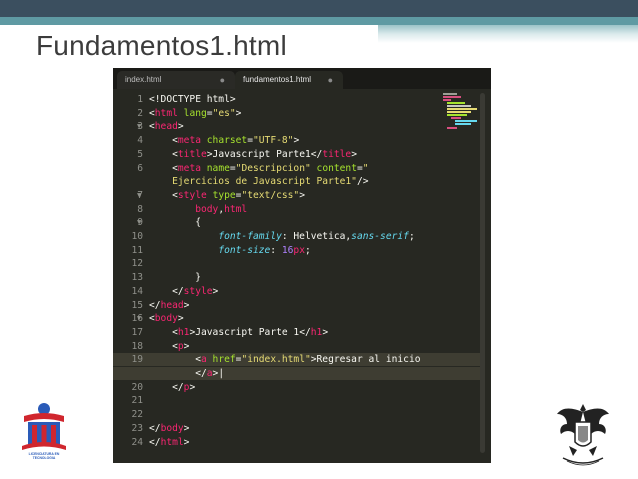 The height and width of the screenshot is (479, 638). What do you see at coordinates (137, 360) in the screenshot?
I see `line-number: 19` at bounding box center [137, 360].